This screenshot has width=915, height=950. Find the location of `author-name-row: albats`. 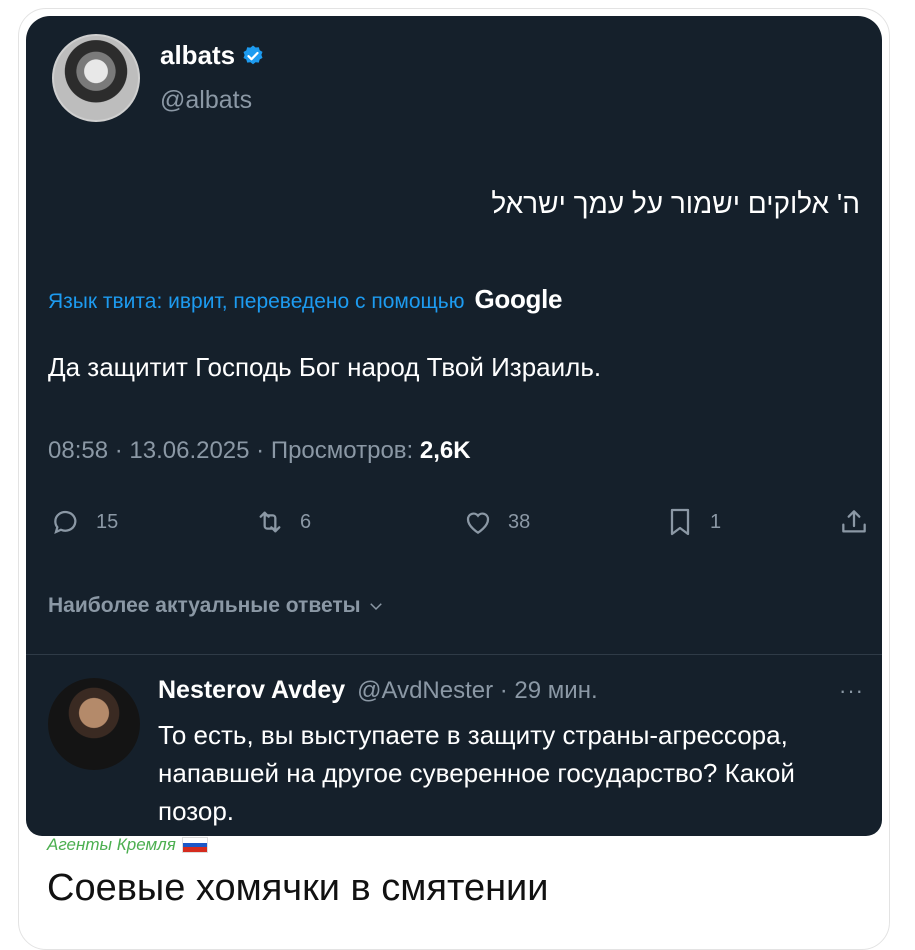

author-name-row: albats is located at coordinates (212, 55).